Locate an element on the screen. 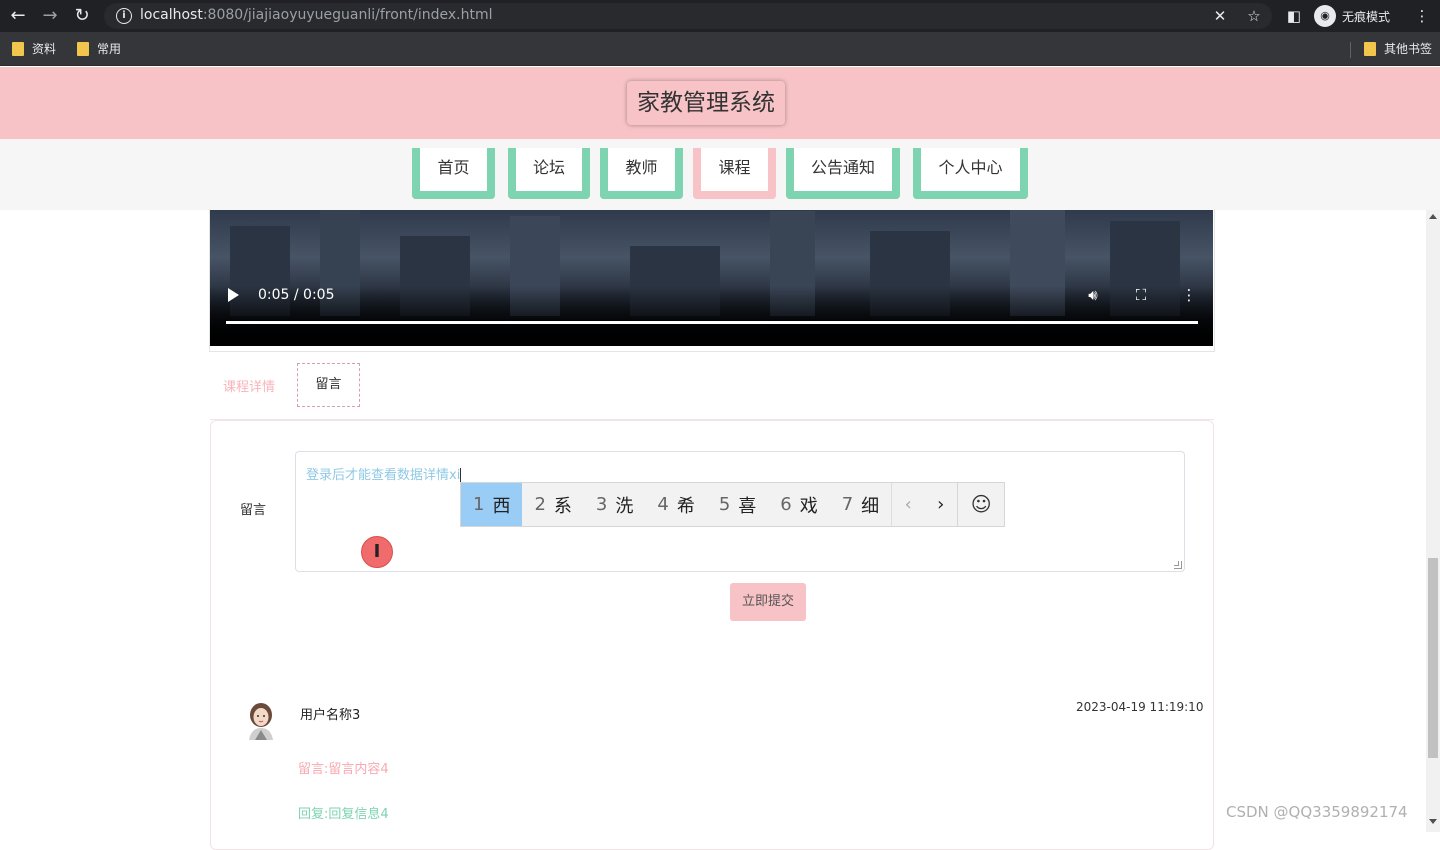 The width and height of the screenshot is (1440, 850). video-controls-shade is located at coordinates (711, 316).